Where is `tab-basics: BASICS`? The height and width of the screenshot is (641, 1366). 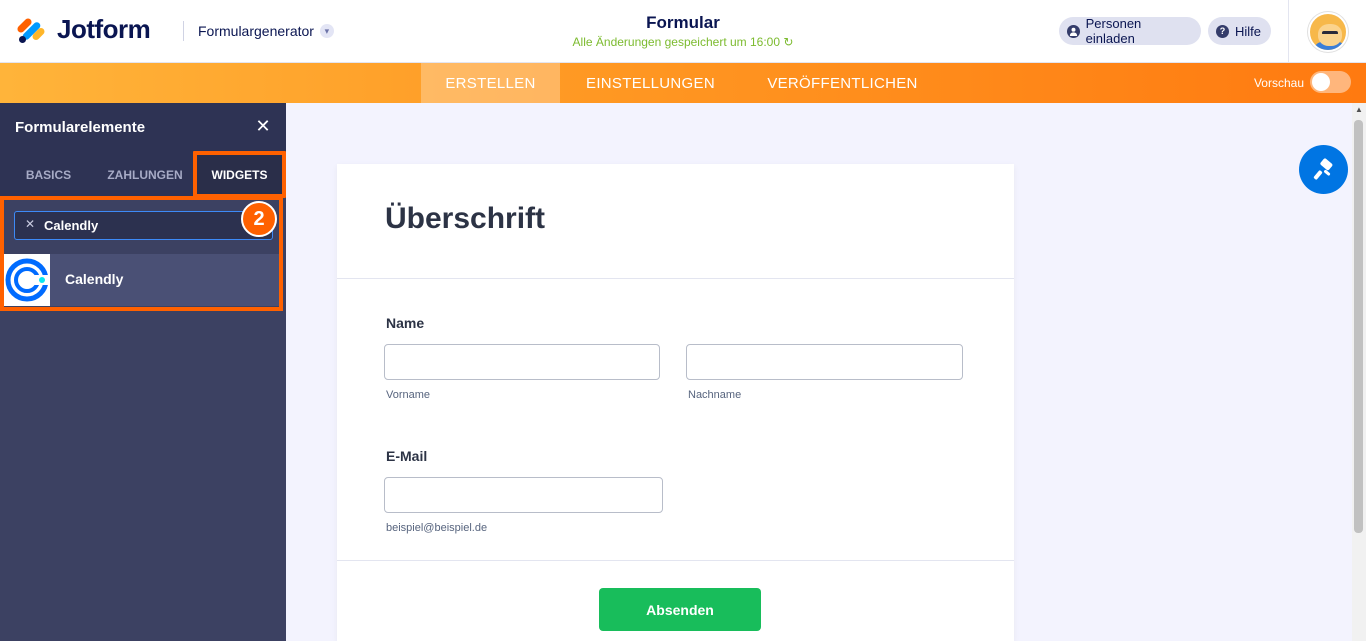
tab-basics: BASICS is located at coordinates (48, 174).